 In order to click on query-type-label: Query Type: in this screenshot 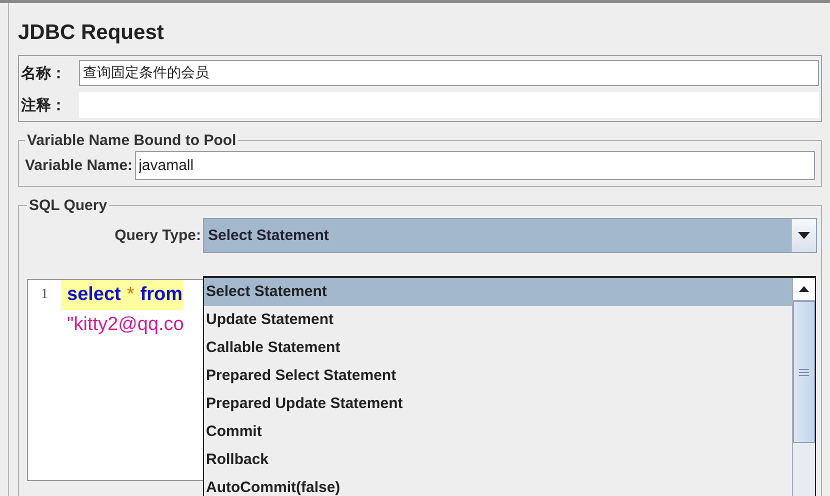, I will do `click(157, 235)`.